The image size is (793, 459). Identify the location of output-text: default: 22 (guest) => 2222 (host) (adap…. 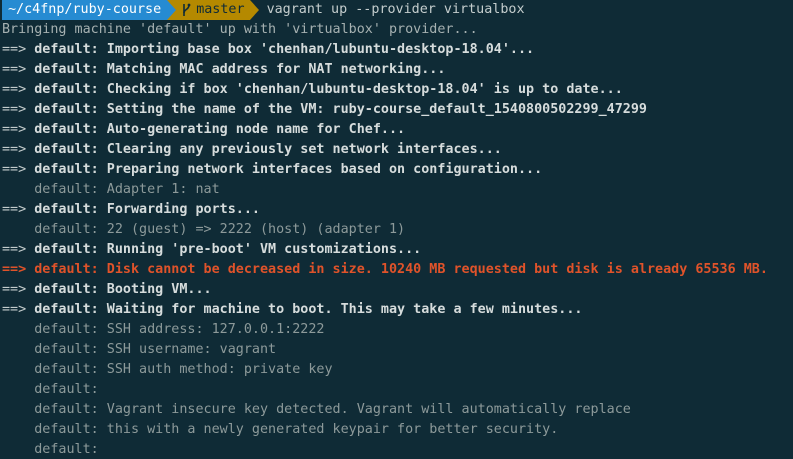
(204, 229).